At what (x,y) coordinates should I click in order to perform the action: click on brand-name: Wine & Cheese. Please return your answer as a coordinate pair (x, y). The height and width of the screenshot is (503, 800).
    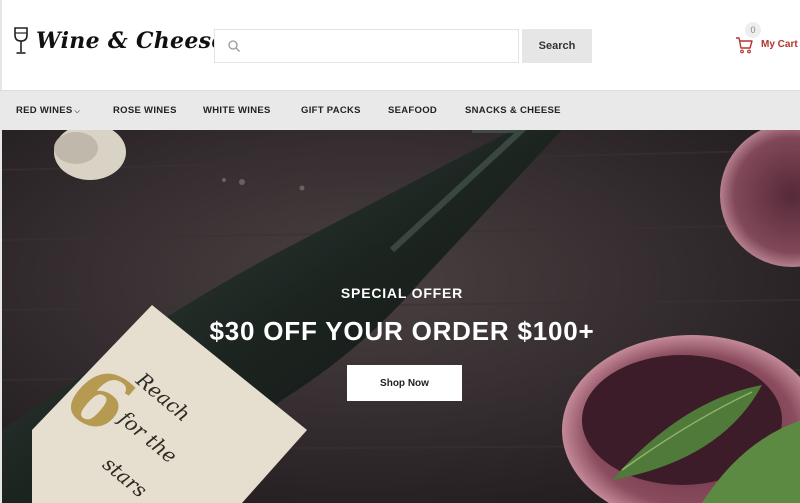
    Looking at the image, I should click on (131, 41).